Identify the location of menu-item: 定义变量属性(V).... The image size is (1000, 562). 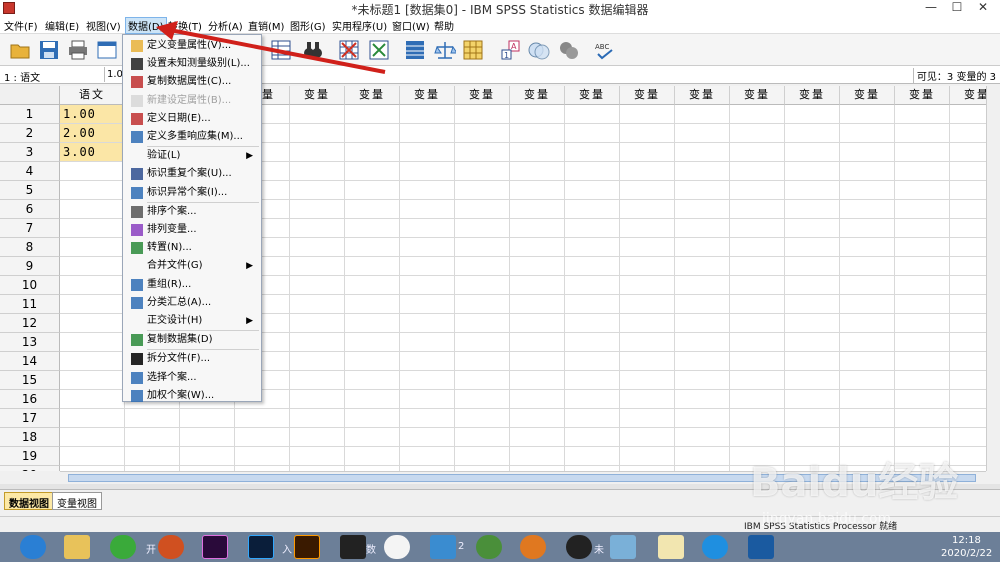
(192, 46).